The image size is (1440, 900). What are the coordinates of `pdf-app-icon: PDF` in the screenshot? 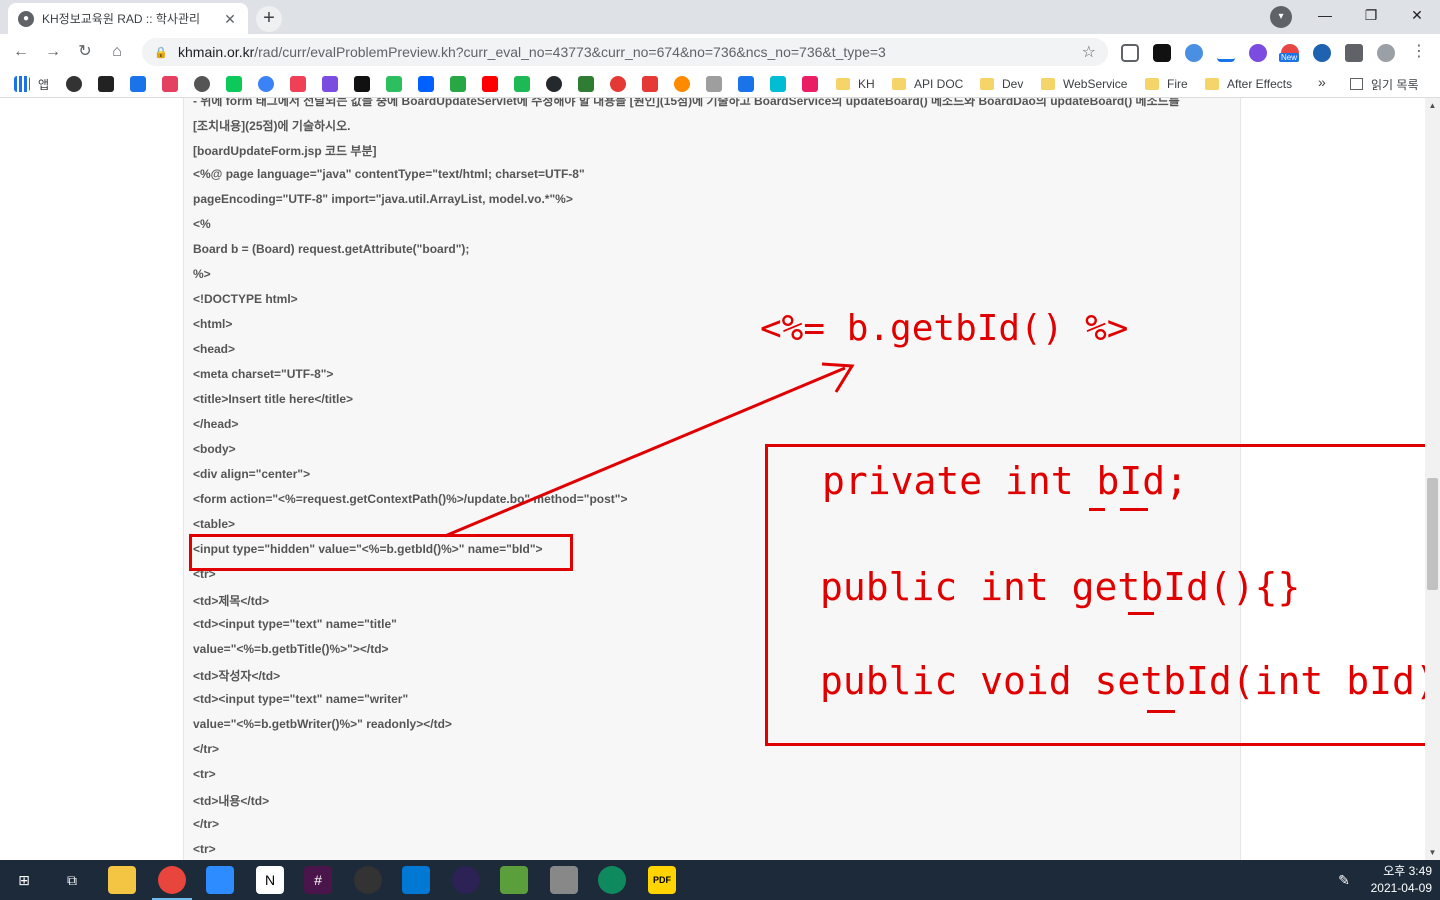 It's located at (662, 880).